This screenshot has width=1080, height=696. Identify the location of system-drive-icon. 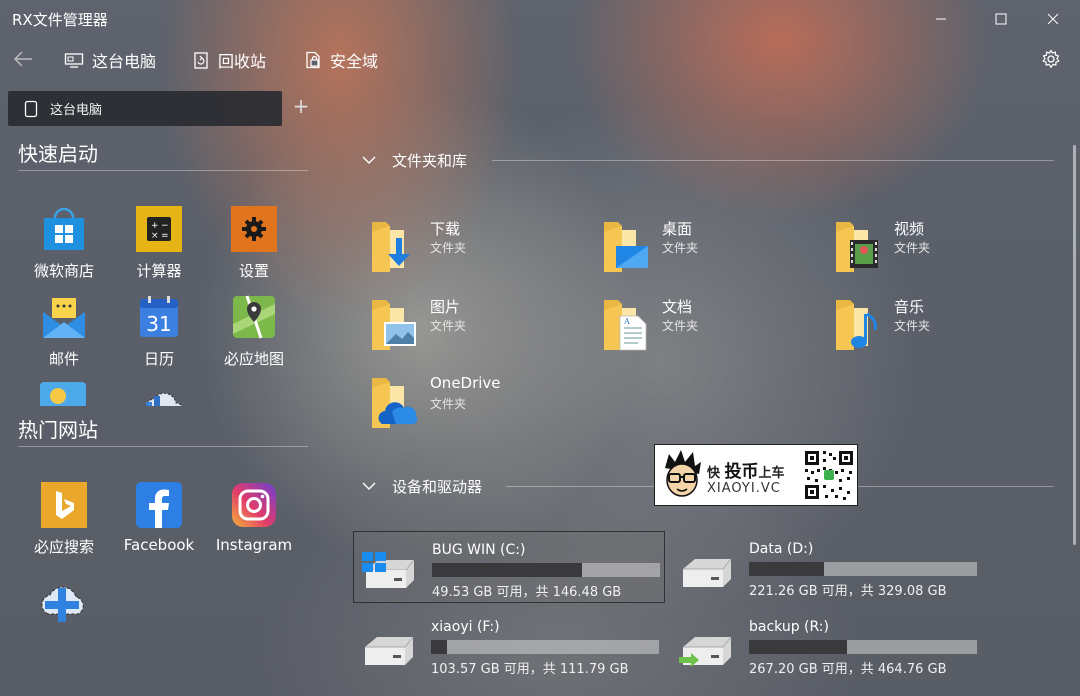
(388, 570).